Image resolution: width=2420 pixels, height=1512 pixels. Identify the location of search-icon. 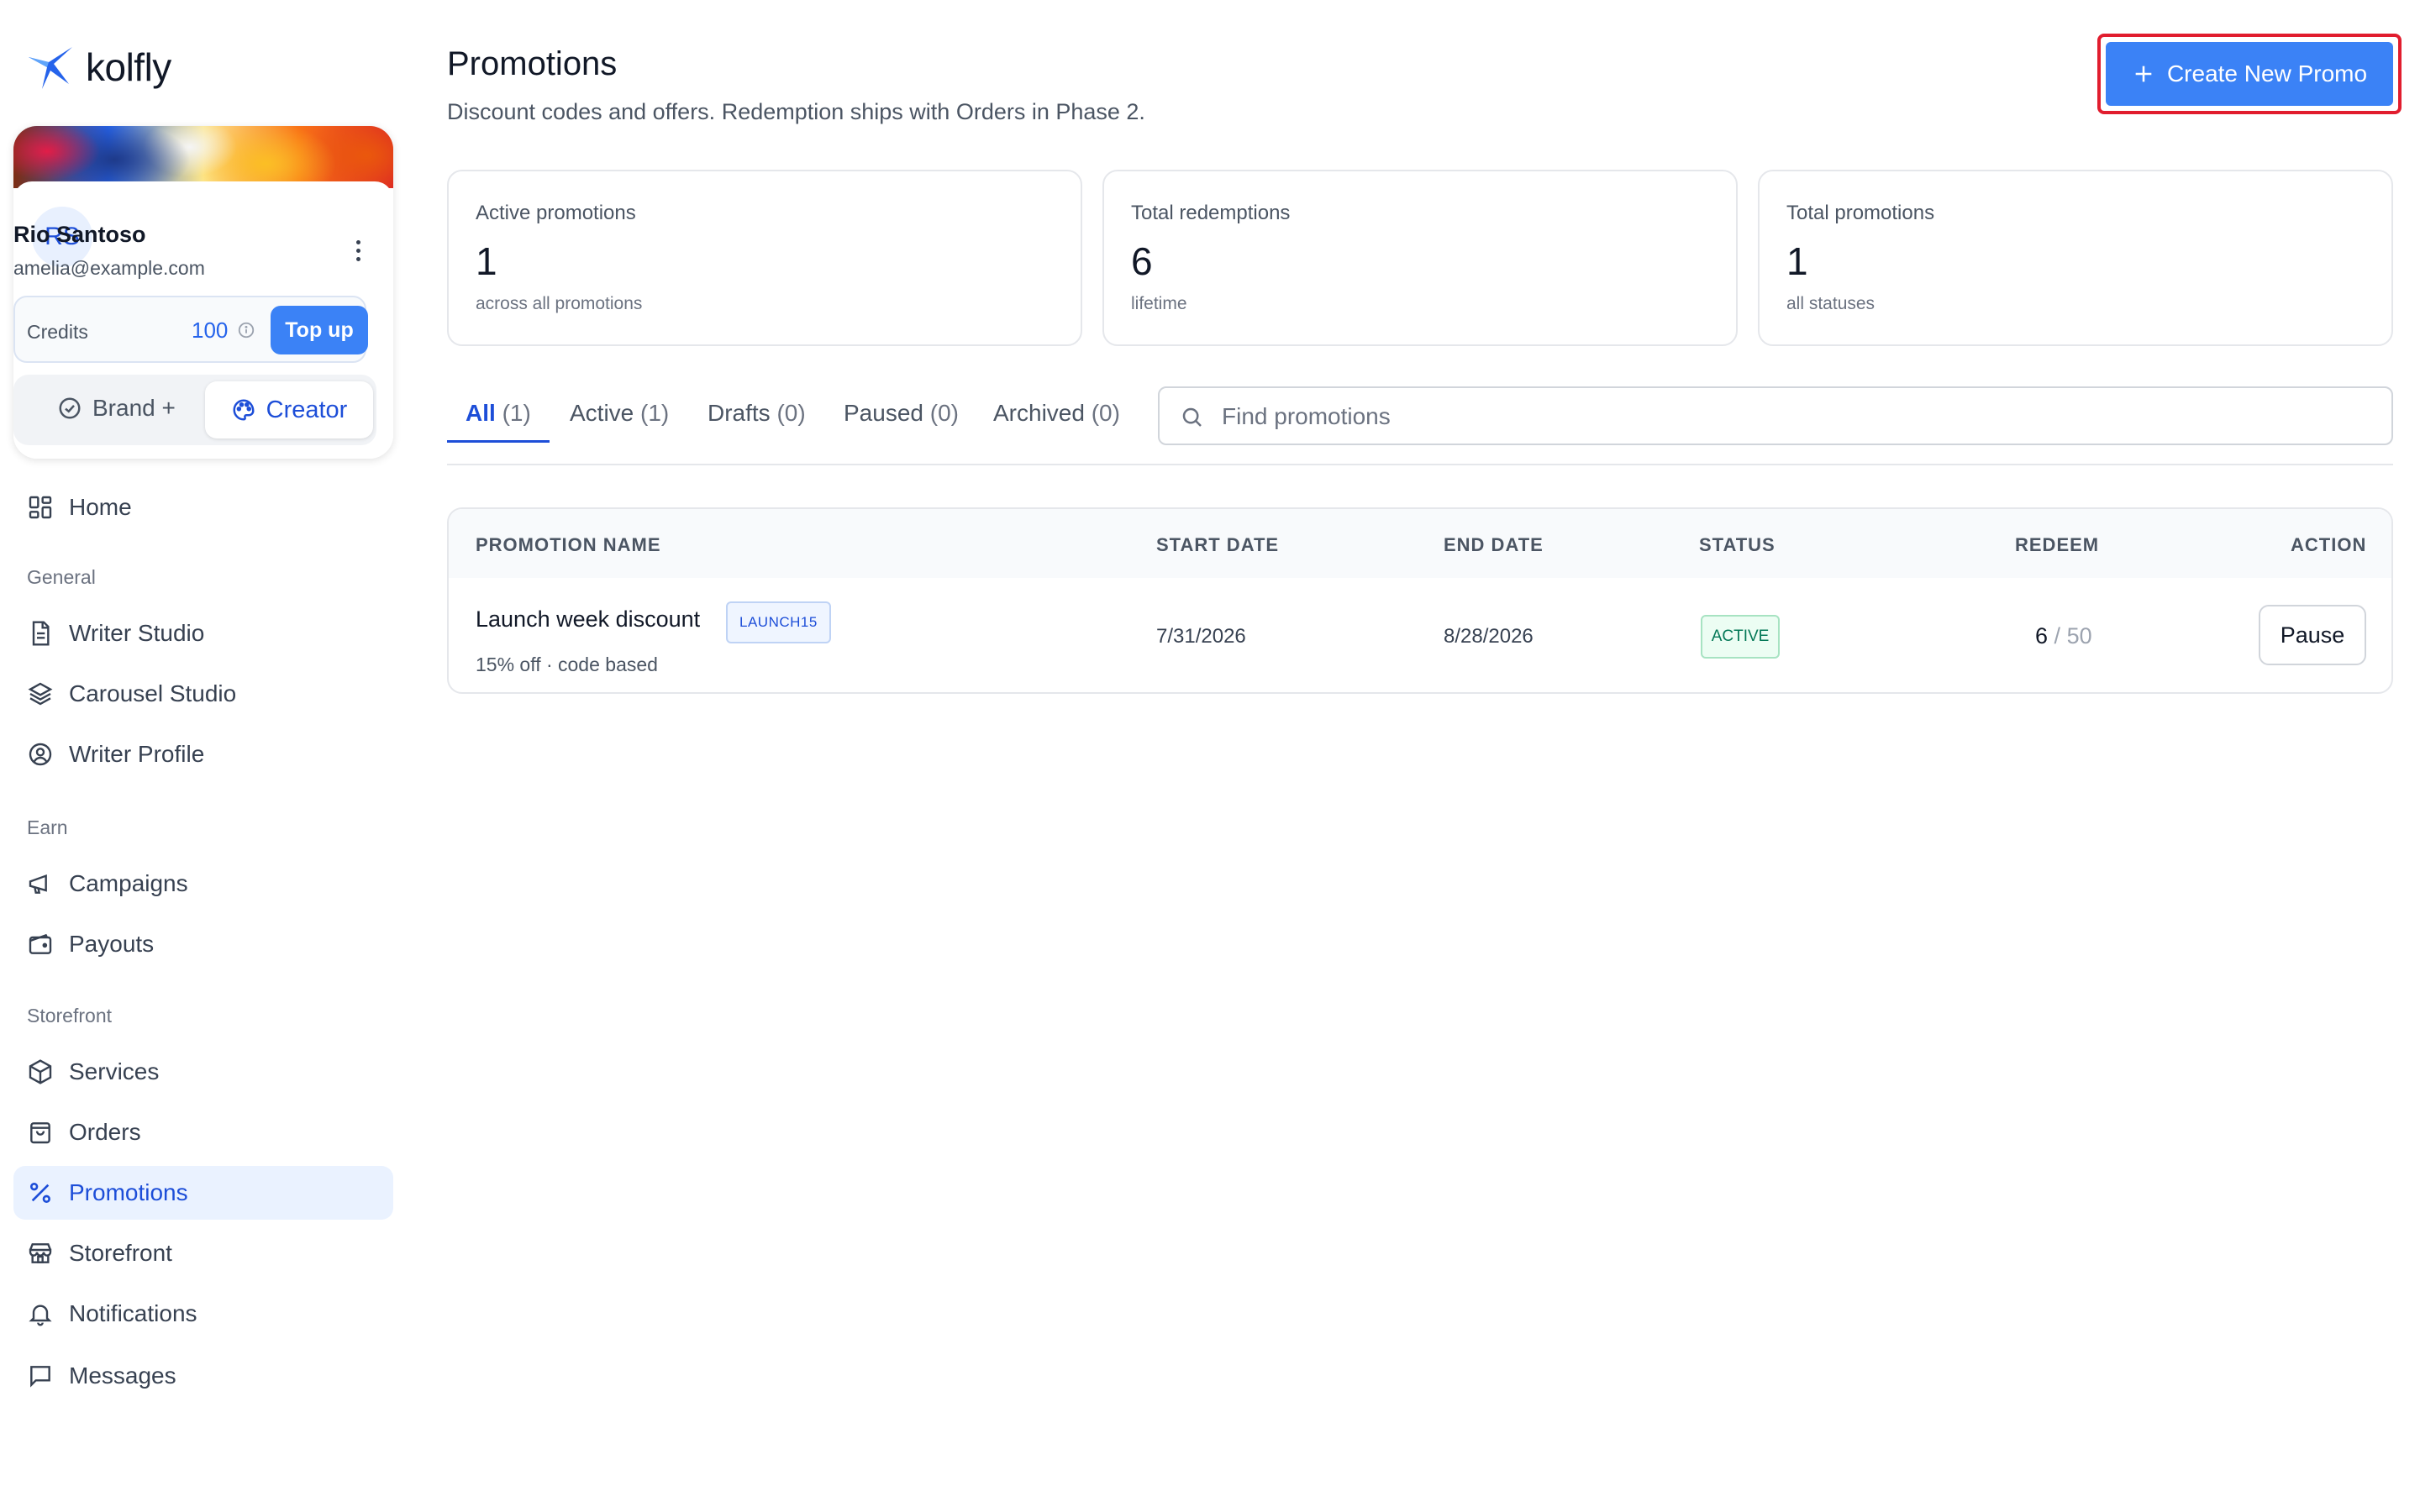
(1192, 417).